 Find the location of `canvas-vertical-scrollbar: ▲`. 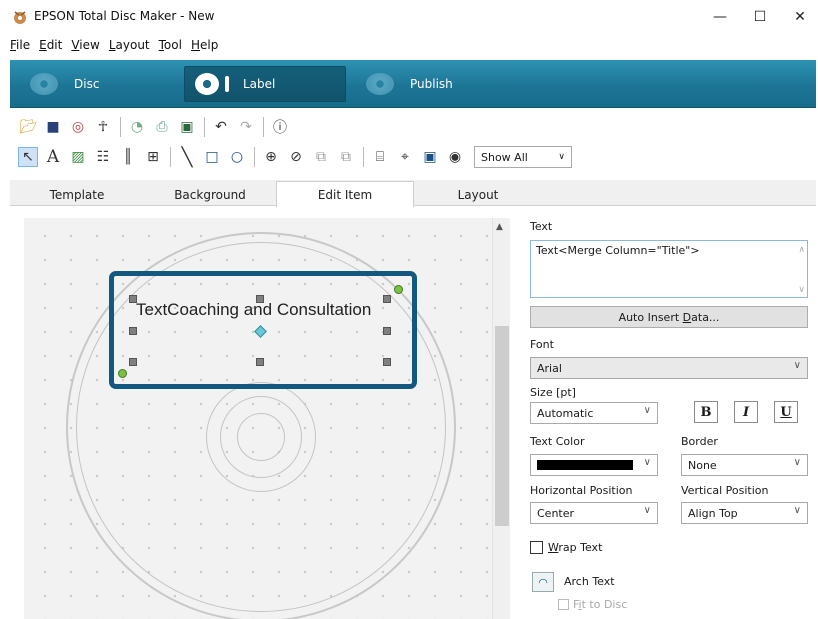

canvas-vertical-scrollbar: ▲ is located at coordinates (501, 418).